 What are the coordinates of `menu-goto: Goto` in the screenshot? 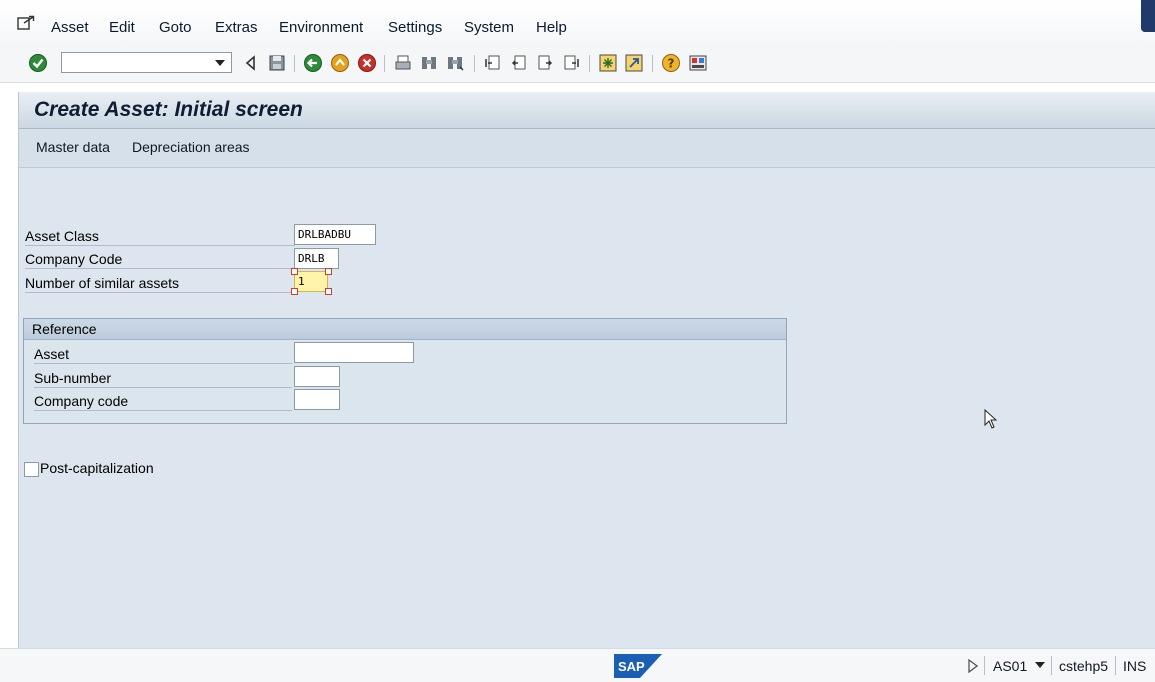 It's located at (175, 27).